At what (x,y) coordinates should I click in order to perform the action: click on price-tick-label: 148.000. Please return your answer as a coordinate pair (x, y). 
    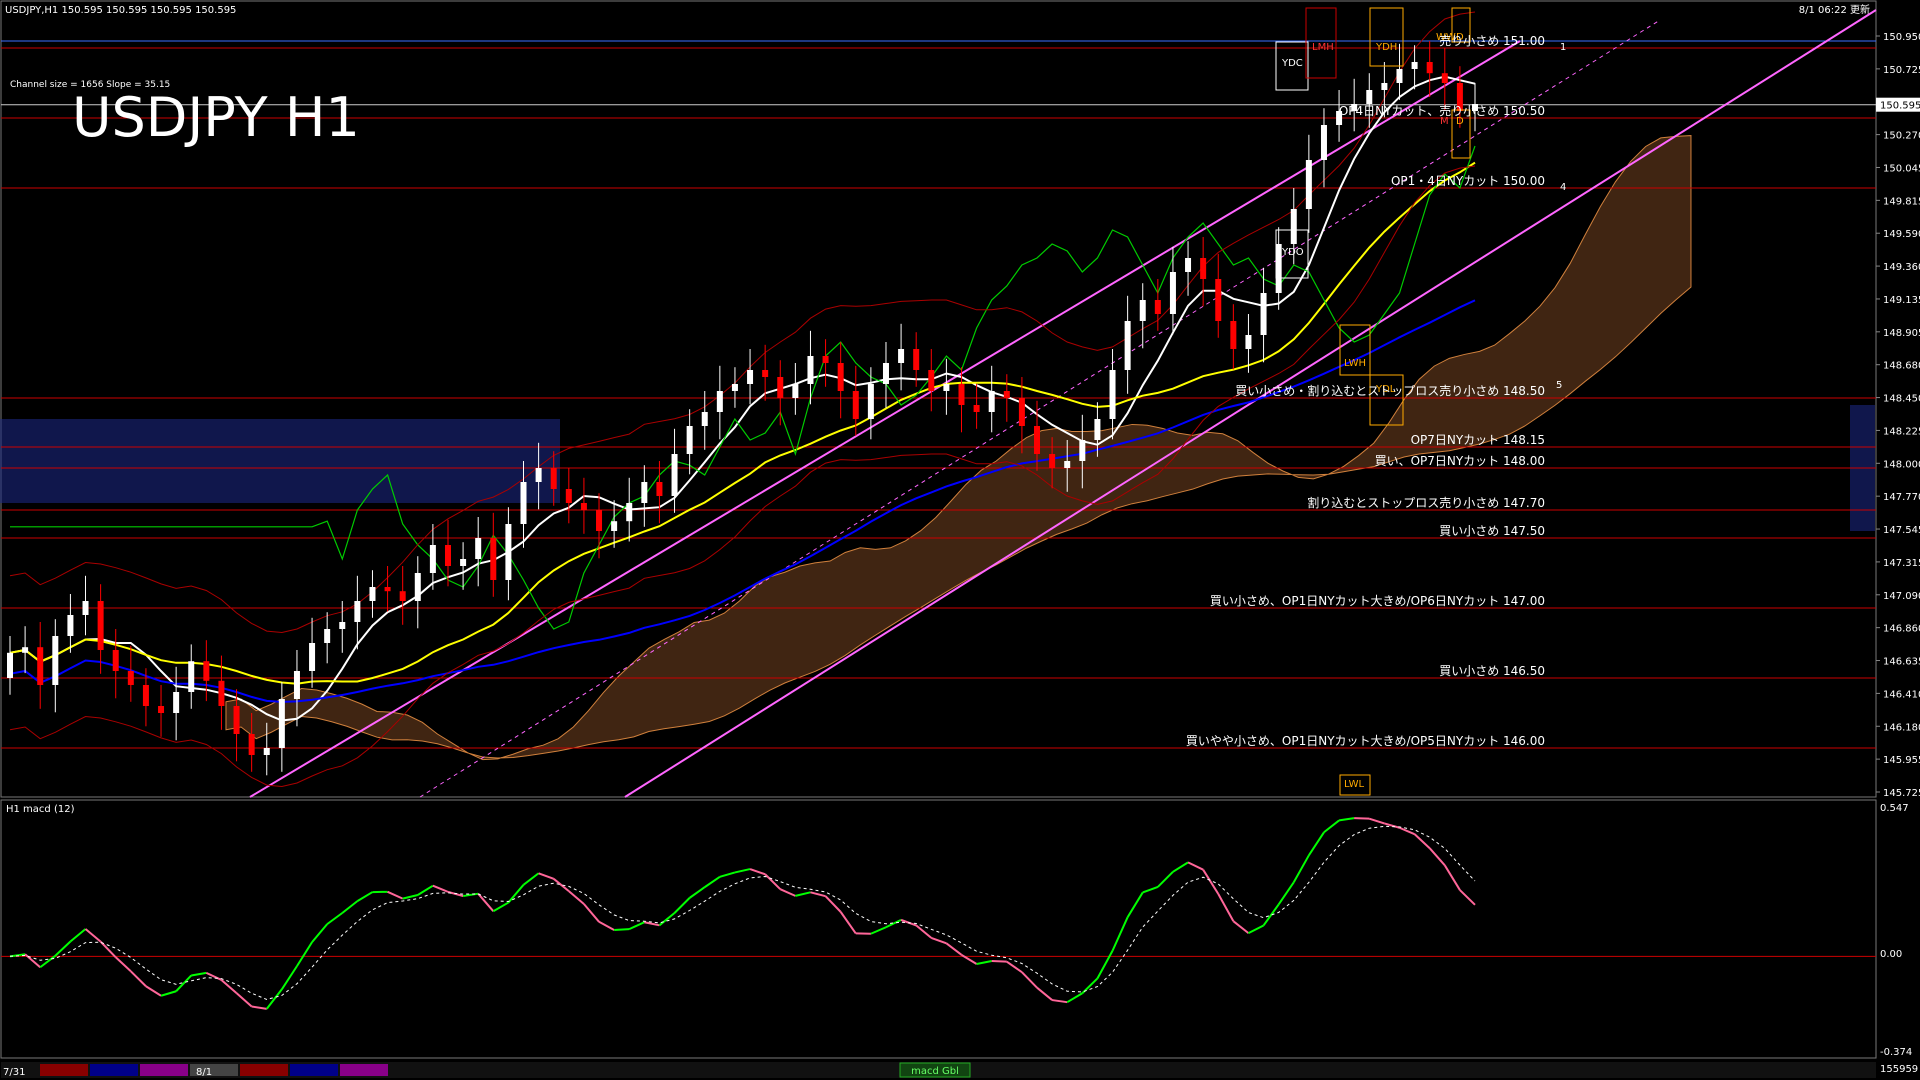
    Looking at the image, I should click on (1901, 464).